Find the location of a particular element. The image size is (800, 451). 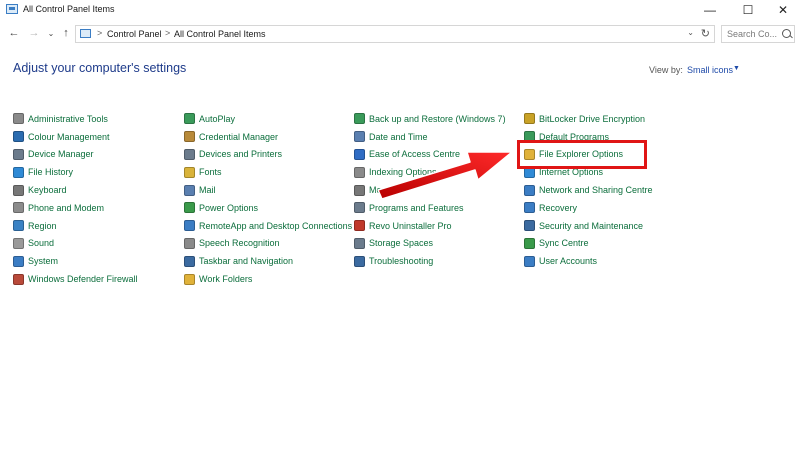

search-icon is located at coordinates (786, 33).